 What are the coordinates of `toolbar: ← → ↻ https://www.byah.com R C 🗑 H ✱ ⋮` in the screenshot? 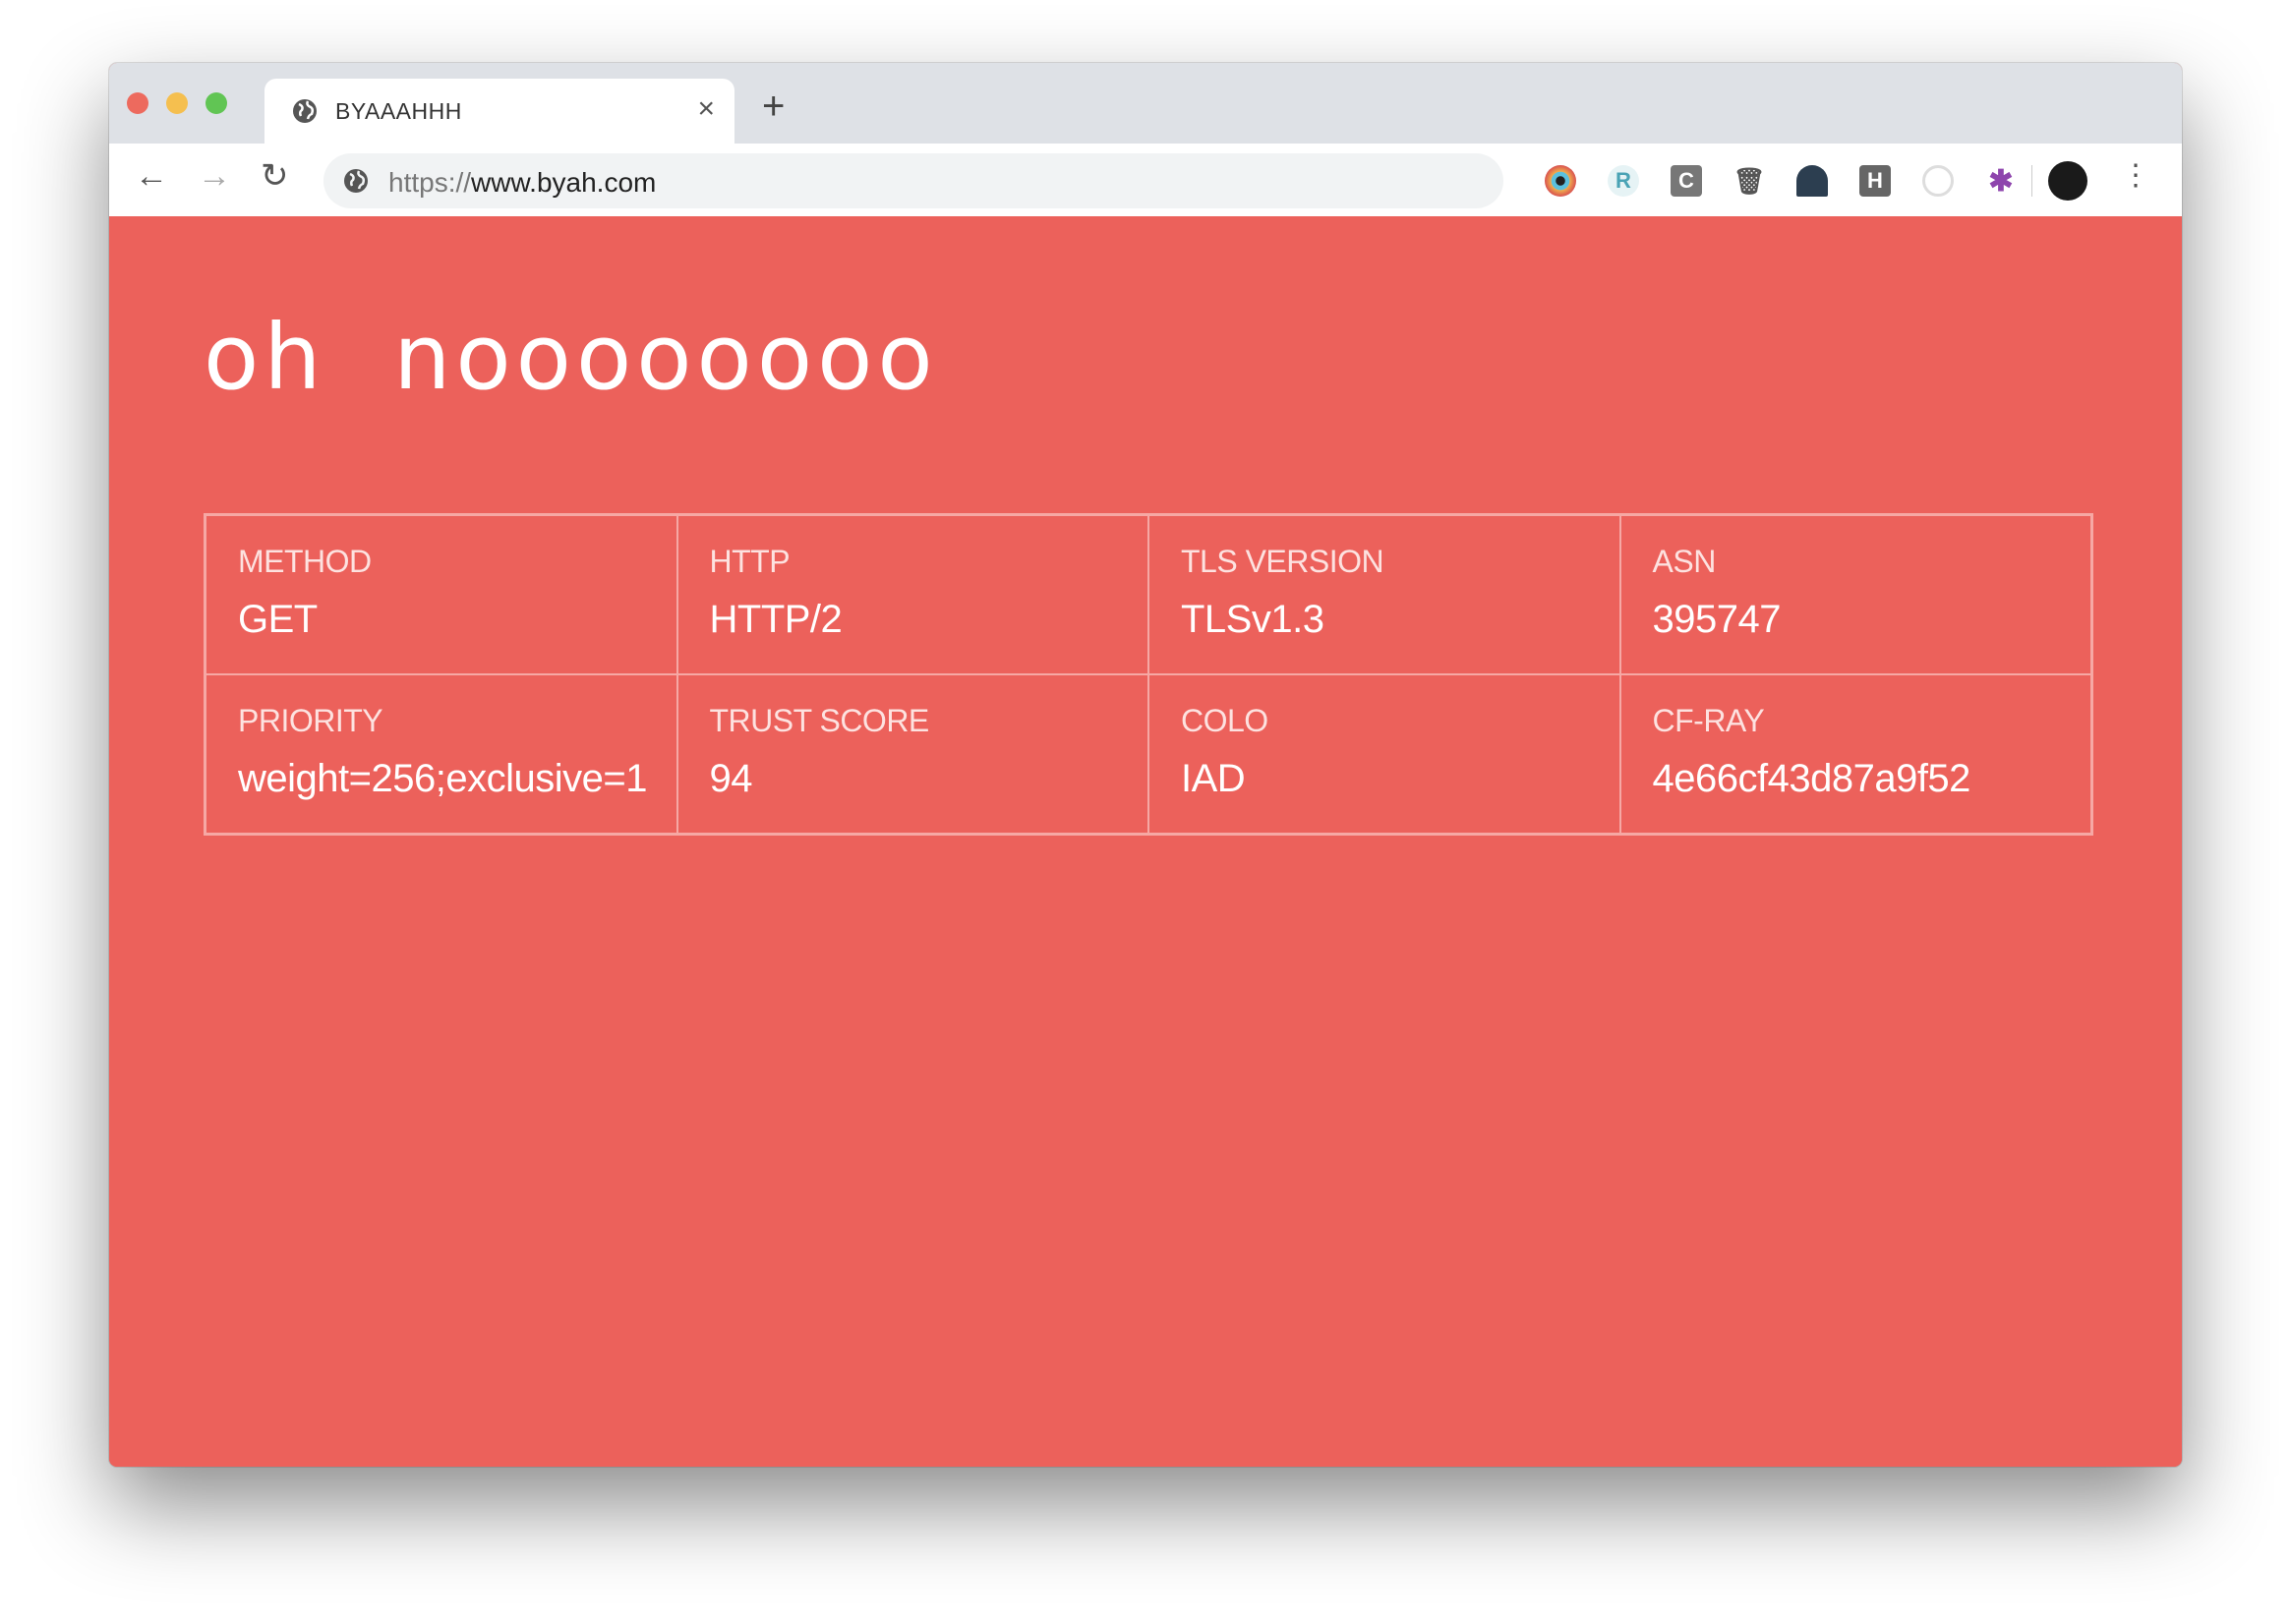 It's located at (1145, 180).